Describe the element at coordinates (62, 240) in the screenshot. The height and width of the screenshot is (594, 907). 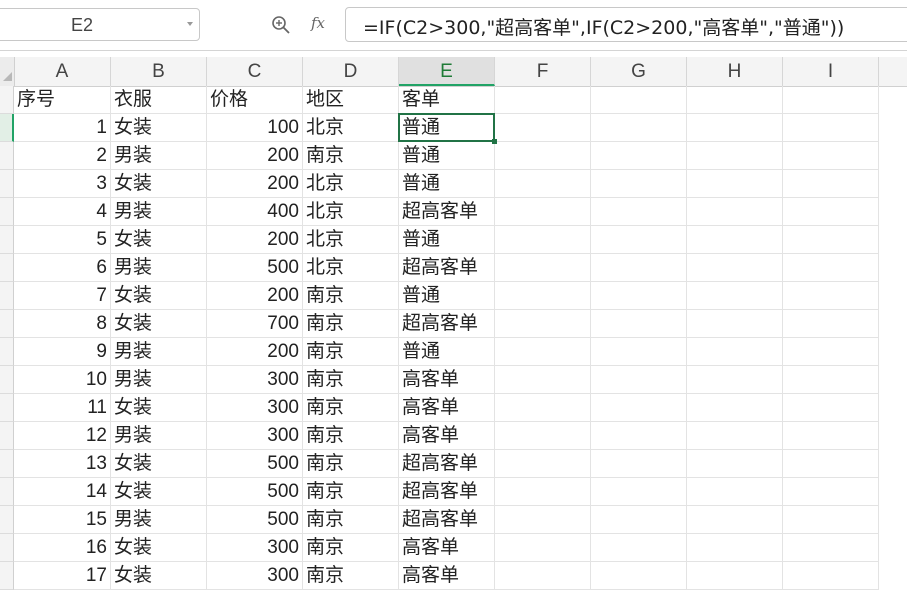
I see `cell-a6: 5` at that location.